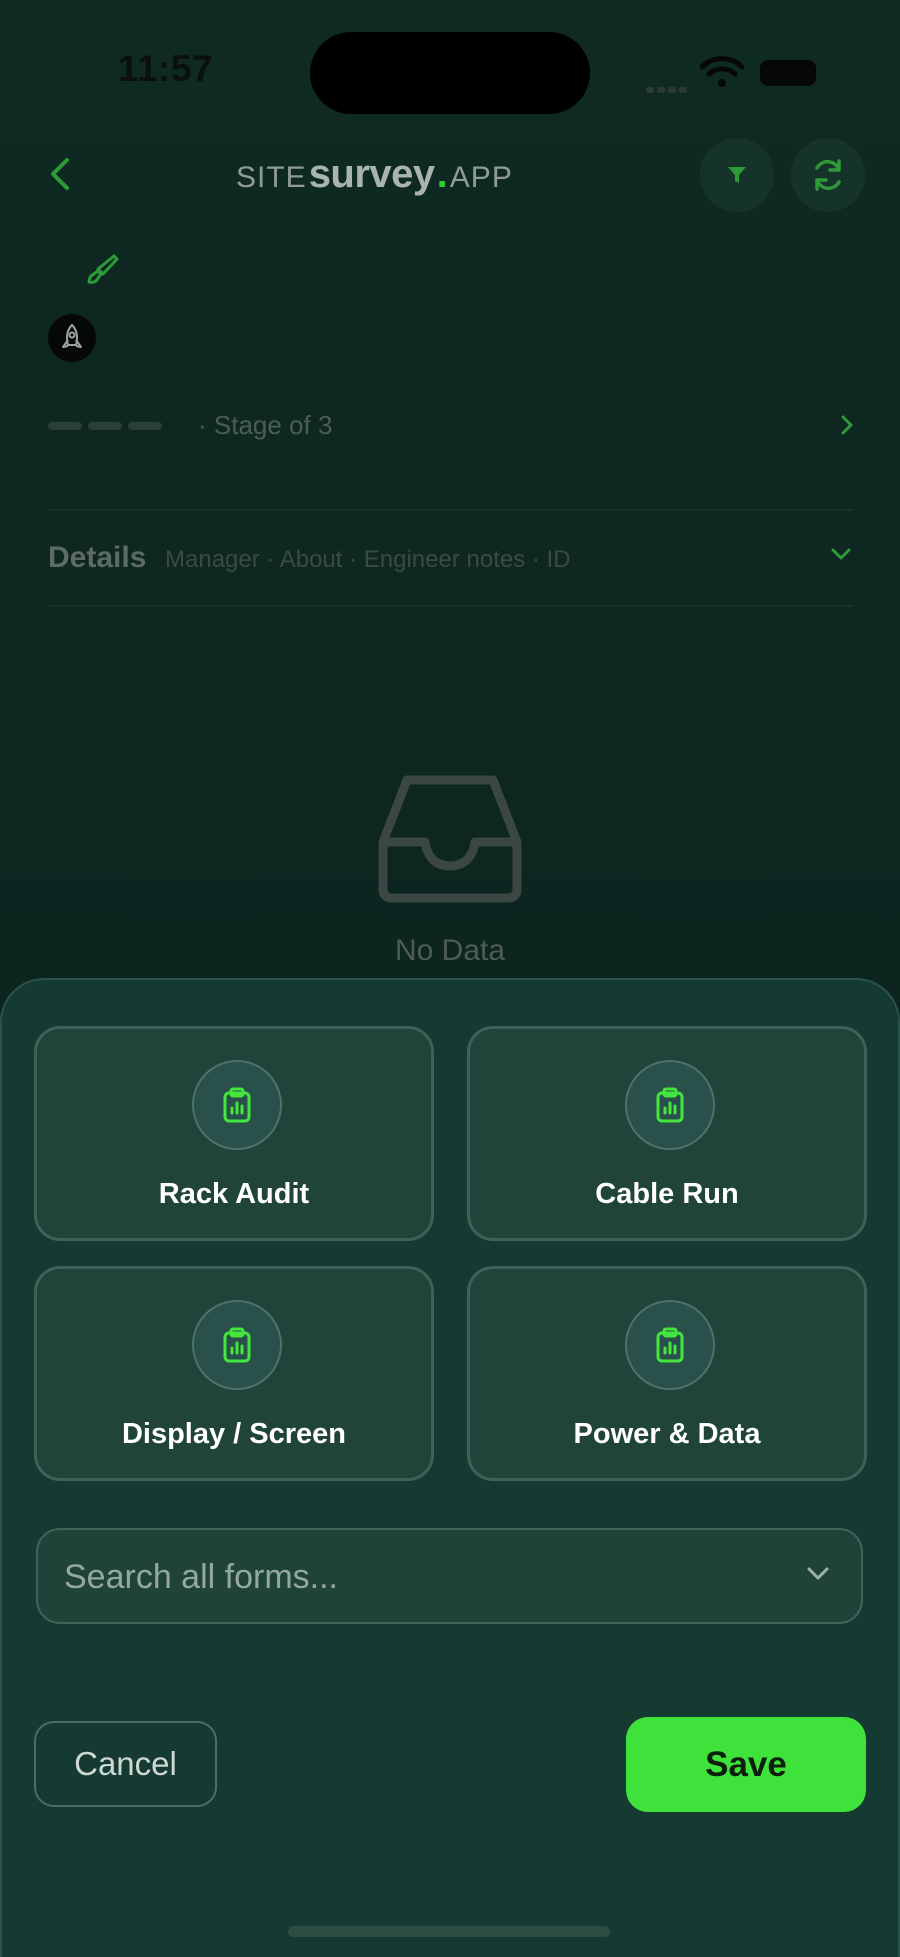  I want to click on logo-prefix: SITE, so click(271, 177).